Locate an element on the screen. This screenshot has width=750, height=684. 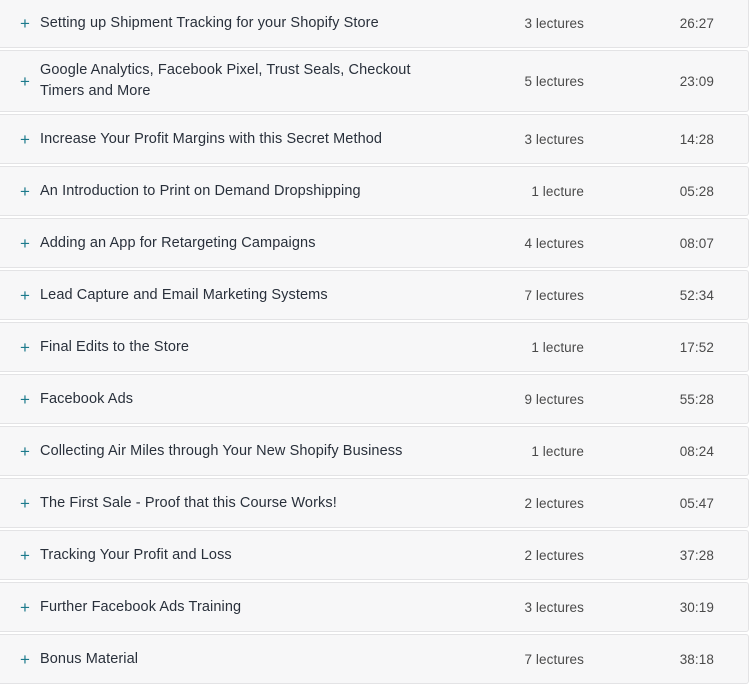
section-duration: 26:27 is located at coordinates (696, 23).